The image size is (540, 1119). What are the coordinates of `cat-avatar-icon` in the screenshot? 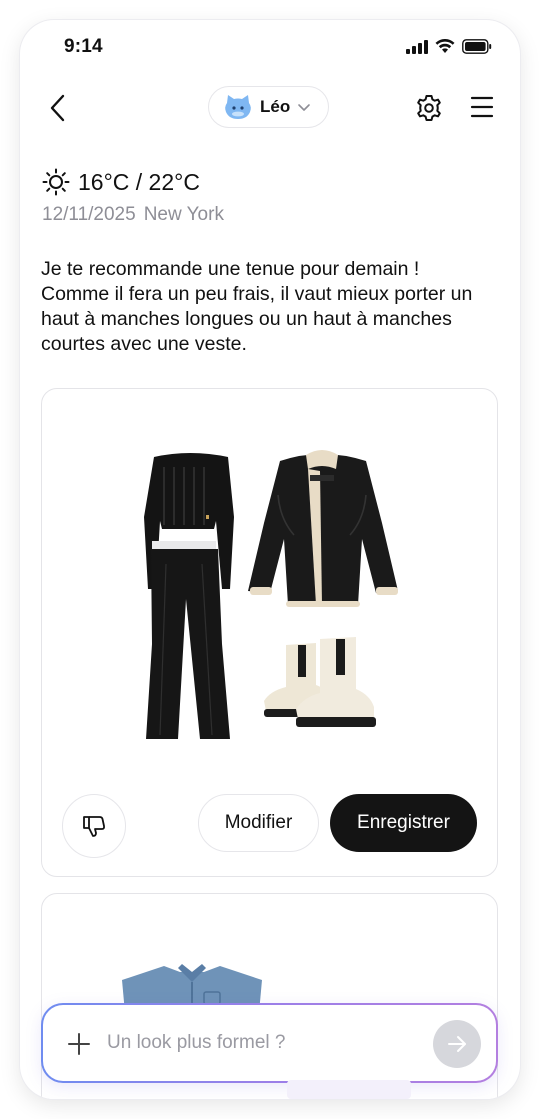 It's located at (238, 107).